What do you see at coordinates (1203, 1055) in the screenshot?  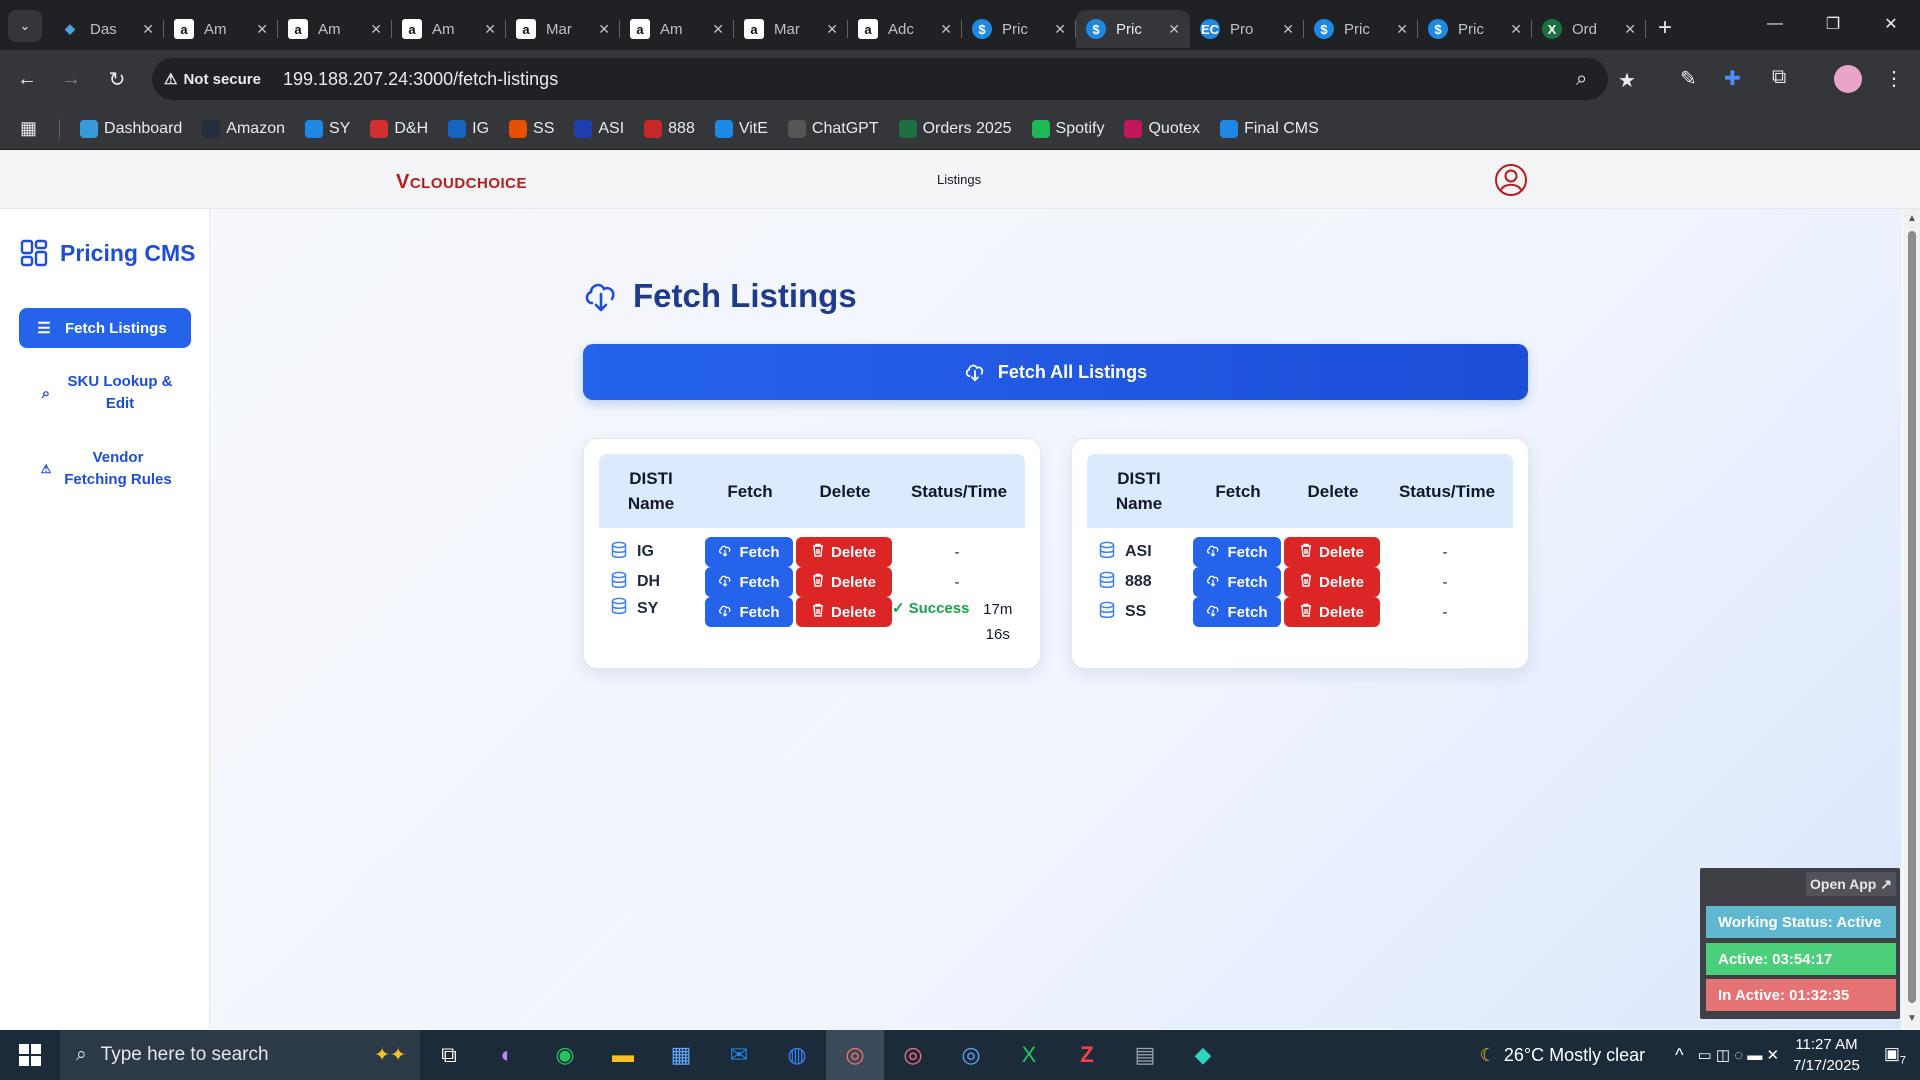 I see `app-diamond-icon: ◆` at bounding box center [1203, 1055].